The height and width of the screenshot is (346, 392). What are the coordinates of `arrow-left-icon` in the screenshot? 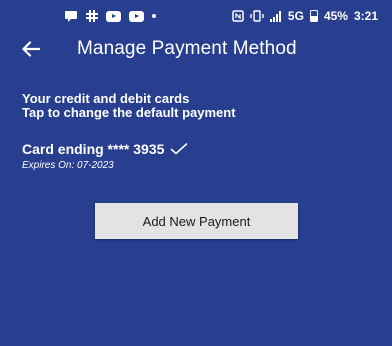 It's located at (31, 49).